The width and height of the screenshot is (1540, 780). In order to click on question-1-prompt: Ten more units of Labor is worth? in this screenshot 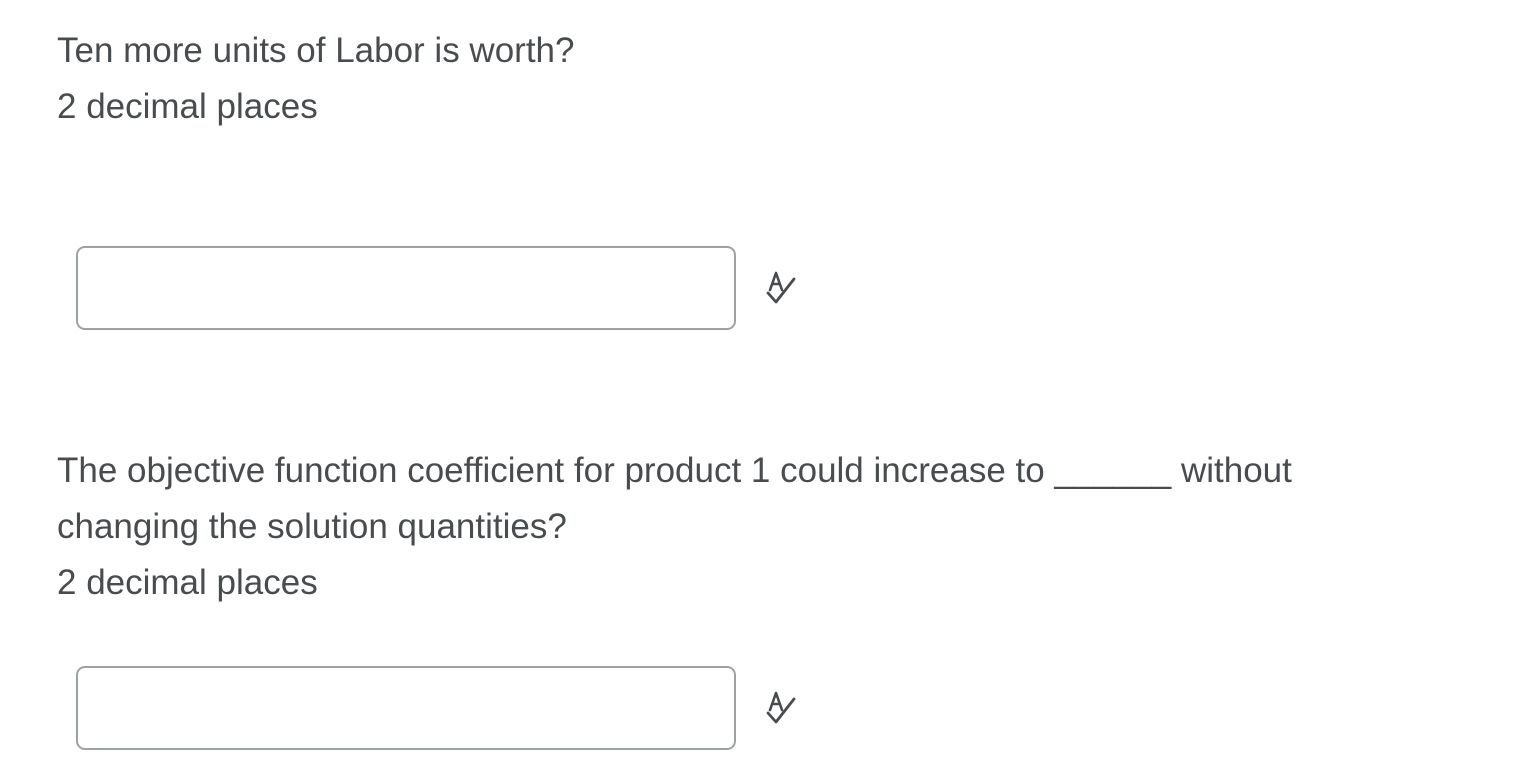, I will do `click(316, 50)`.